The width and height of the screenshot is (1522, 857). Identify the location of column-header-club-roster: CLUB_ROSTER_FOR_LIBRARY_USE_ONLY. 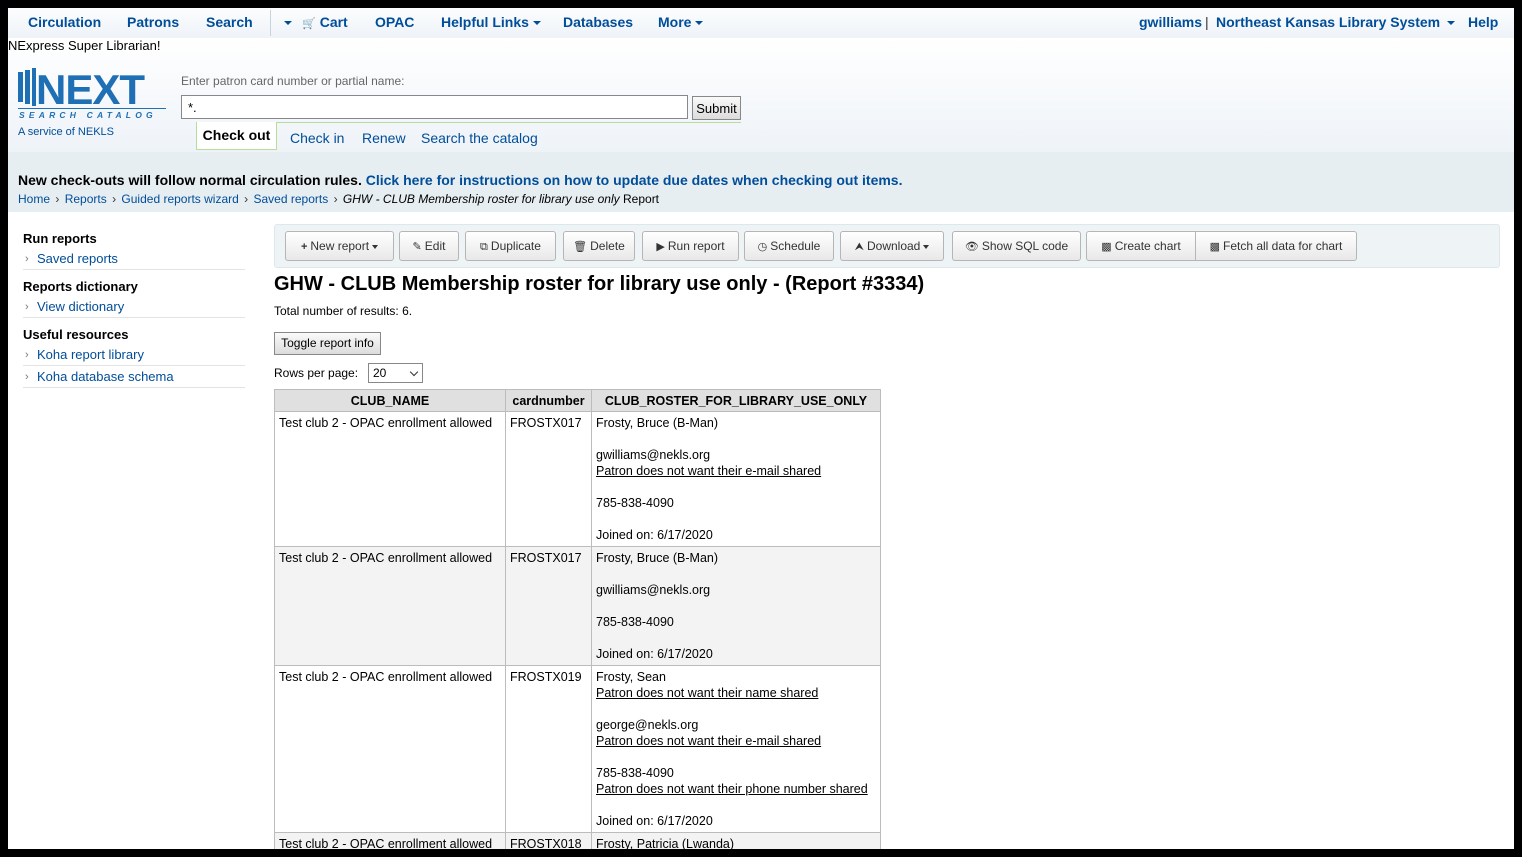
(736, 400).